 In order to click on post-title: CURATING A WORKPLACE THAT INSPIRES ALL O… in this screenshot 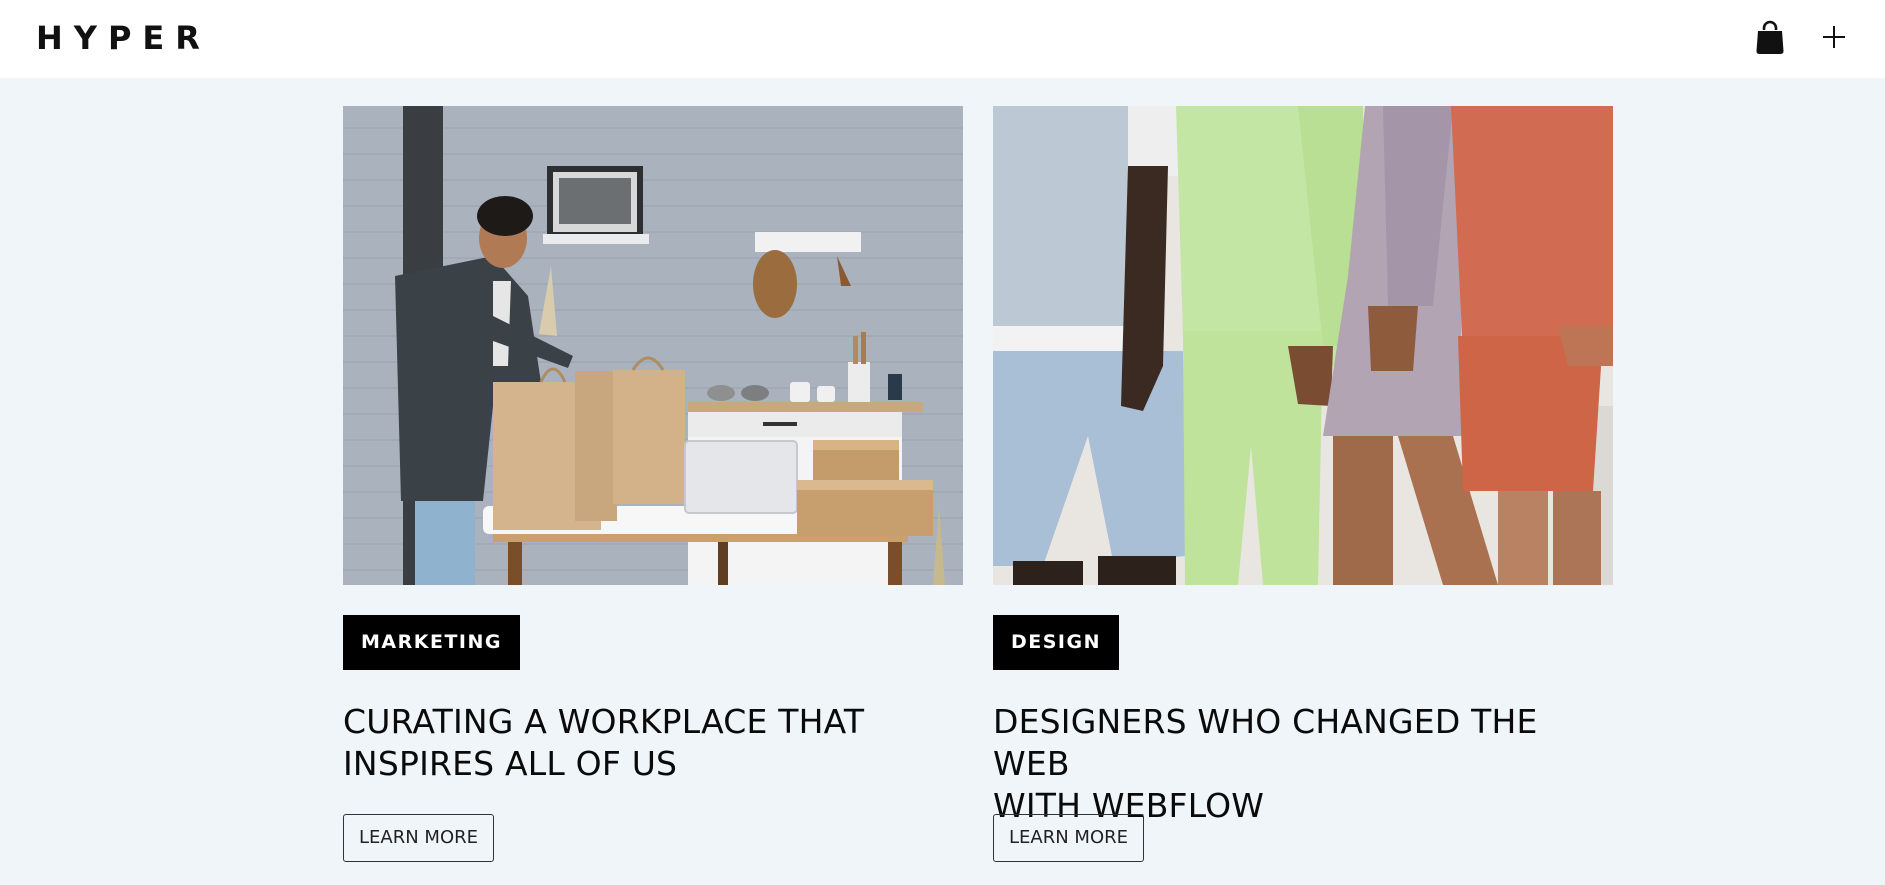, I will do `click(653, 743)`.